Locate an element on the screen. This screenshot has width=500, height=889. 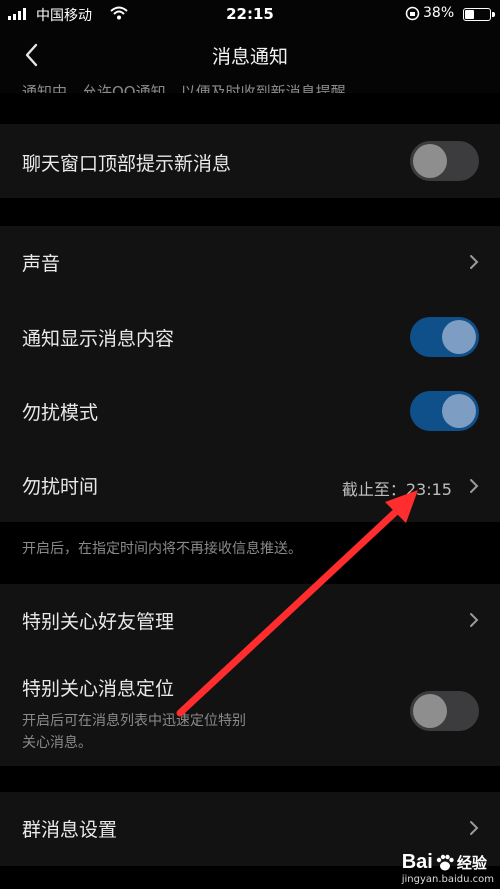
special-locate-hint: 开启后可在消息列表中迅速定位特别 关心消息。 is located at coordinates (134, 732).